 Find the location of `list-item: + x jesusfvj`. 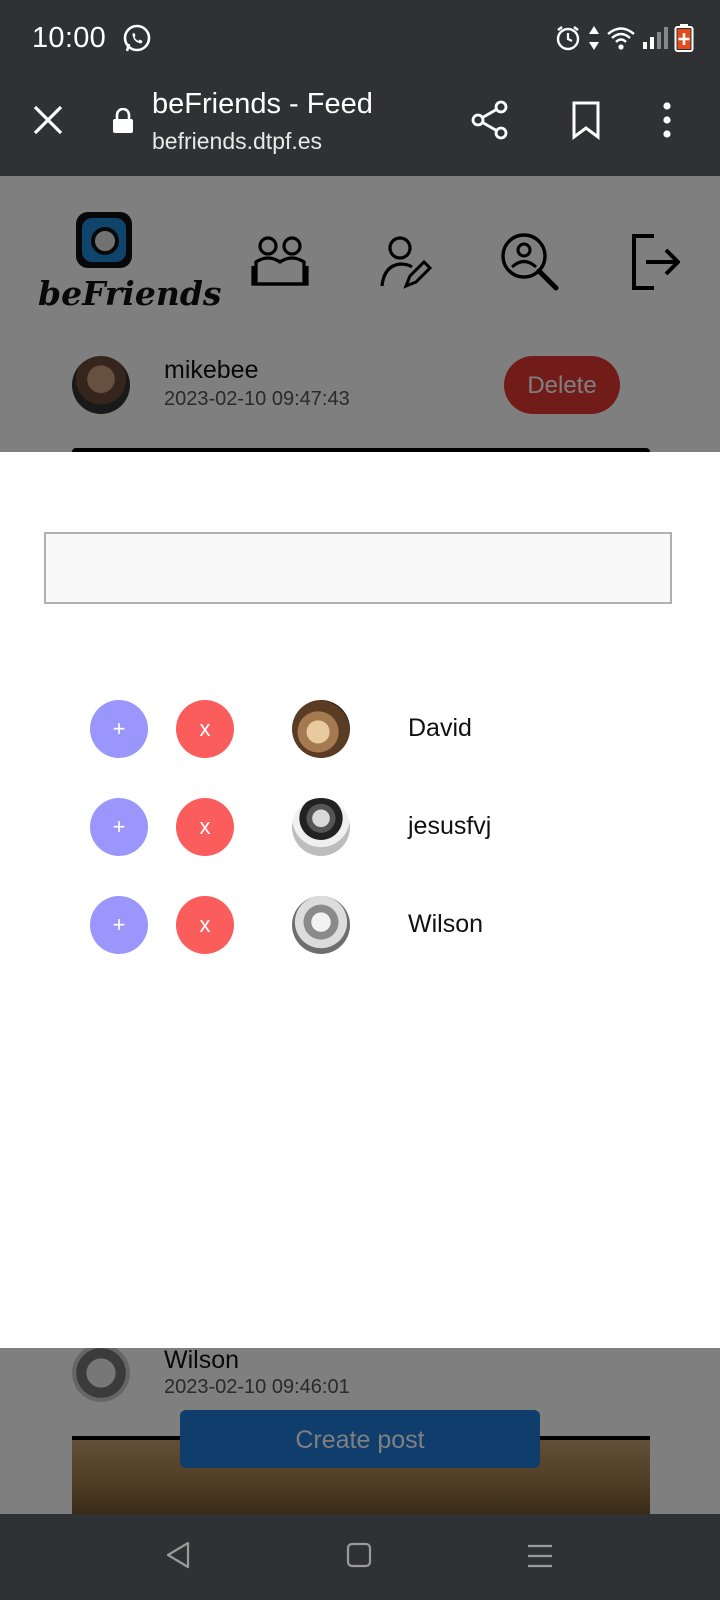

list-item: + x jesusfvj is located at coordinates (360, 827).